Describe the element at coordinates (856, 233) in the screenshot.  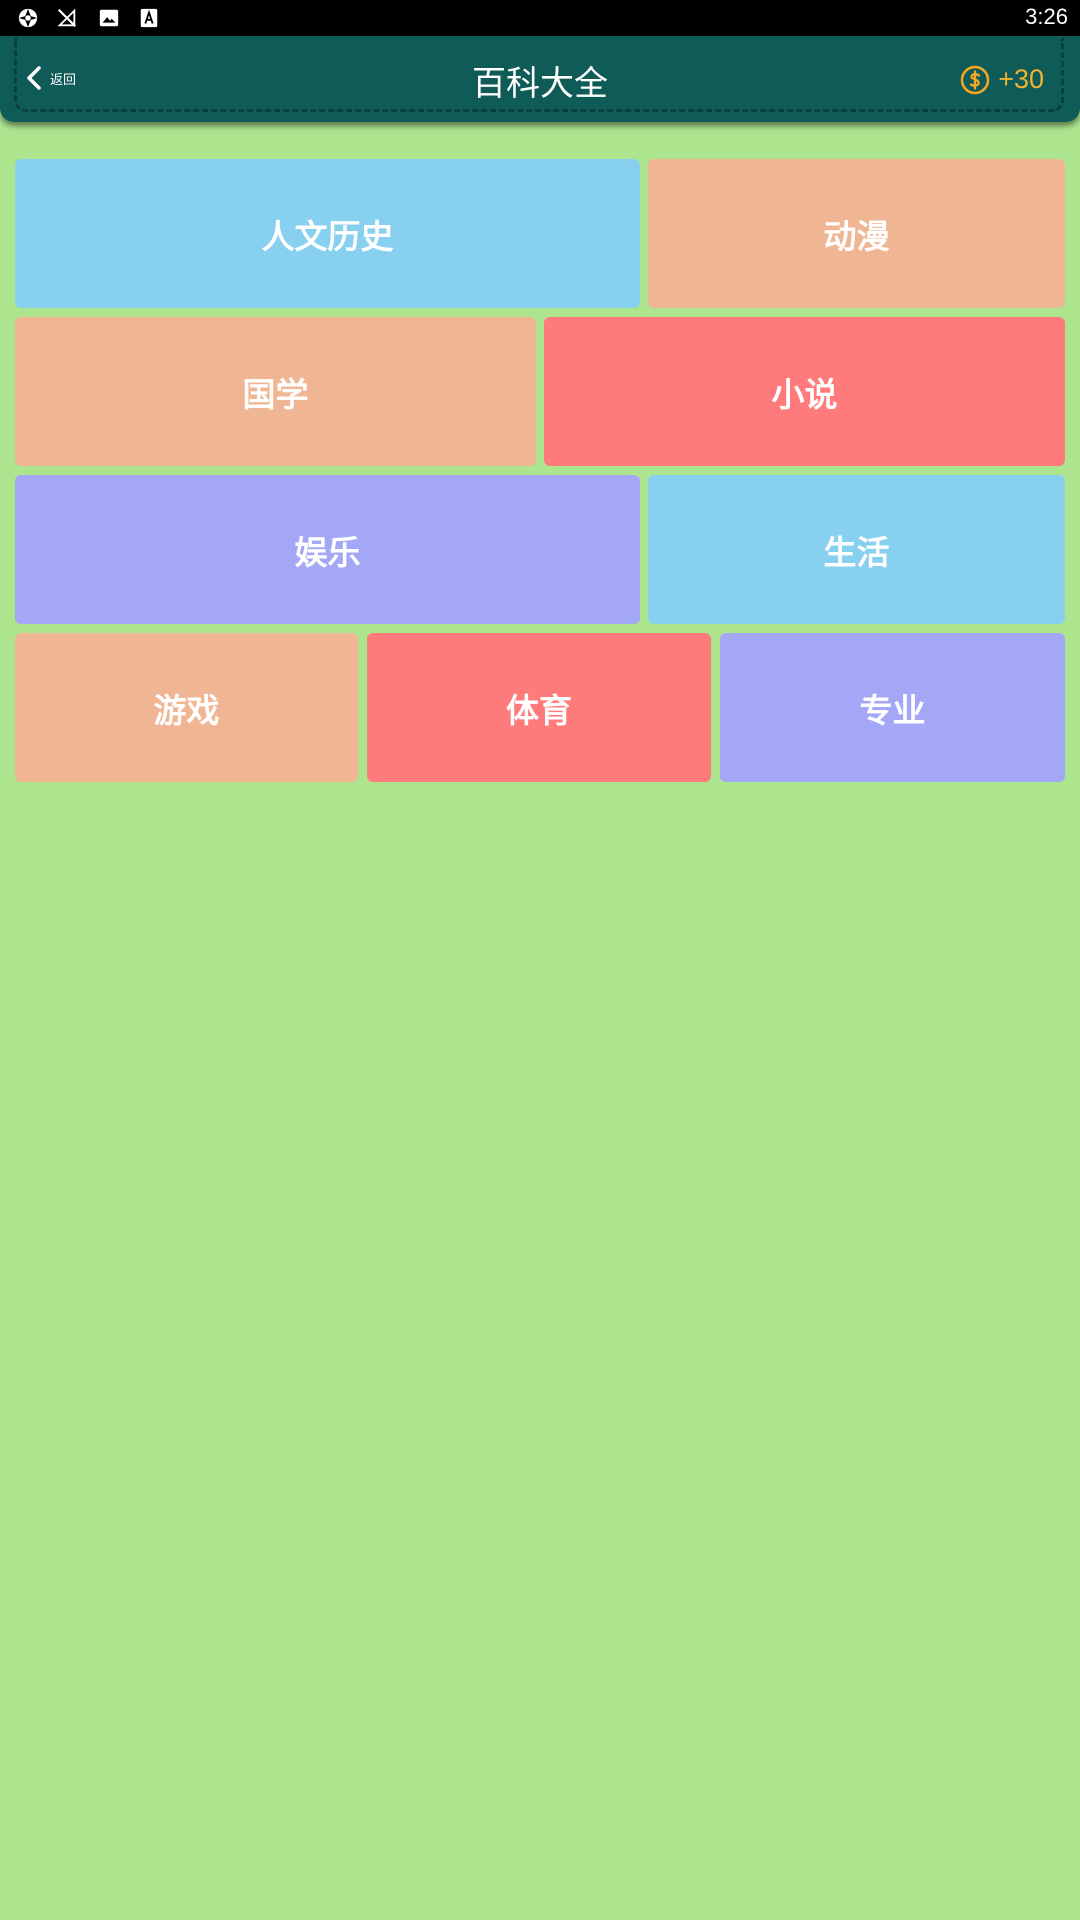
I see `category-tile-anime: 动漫` at that location.